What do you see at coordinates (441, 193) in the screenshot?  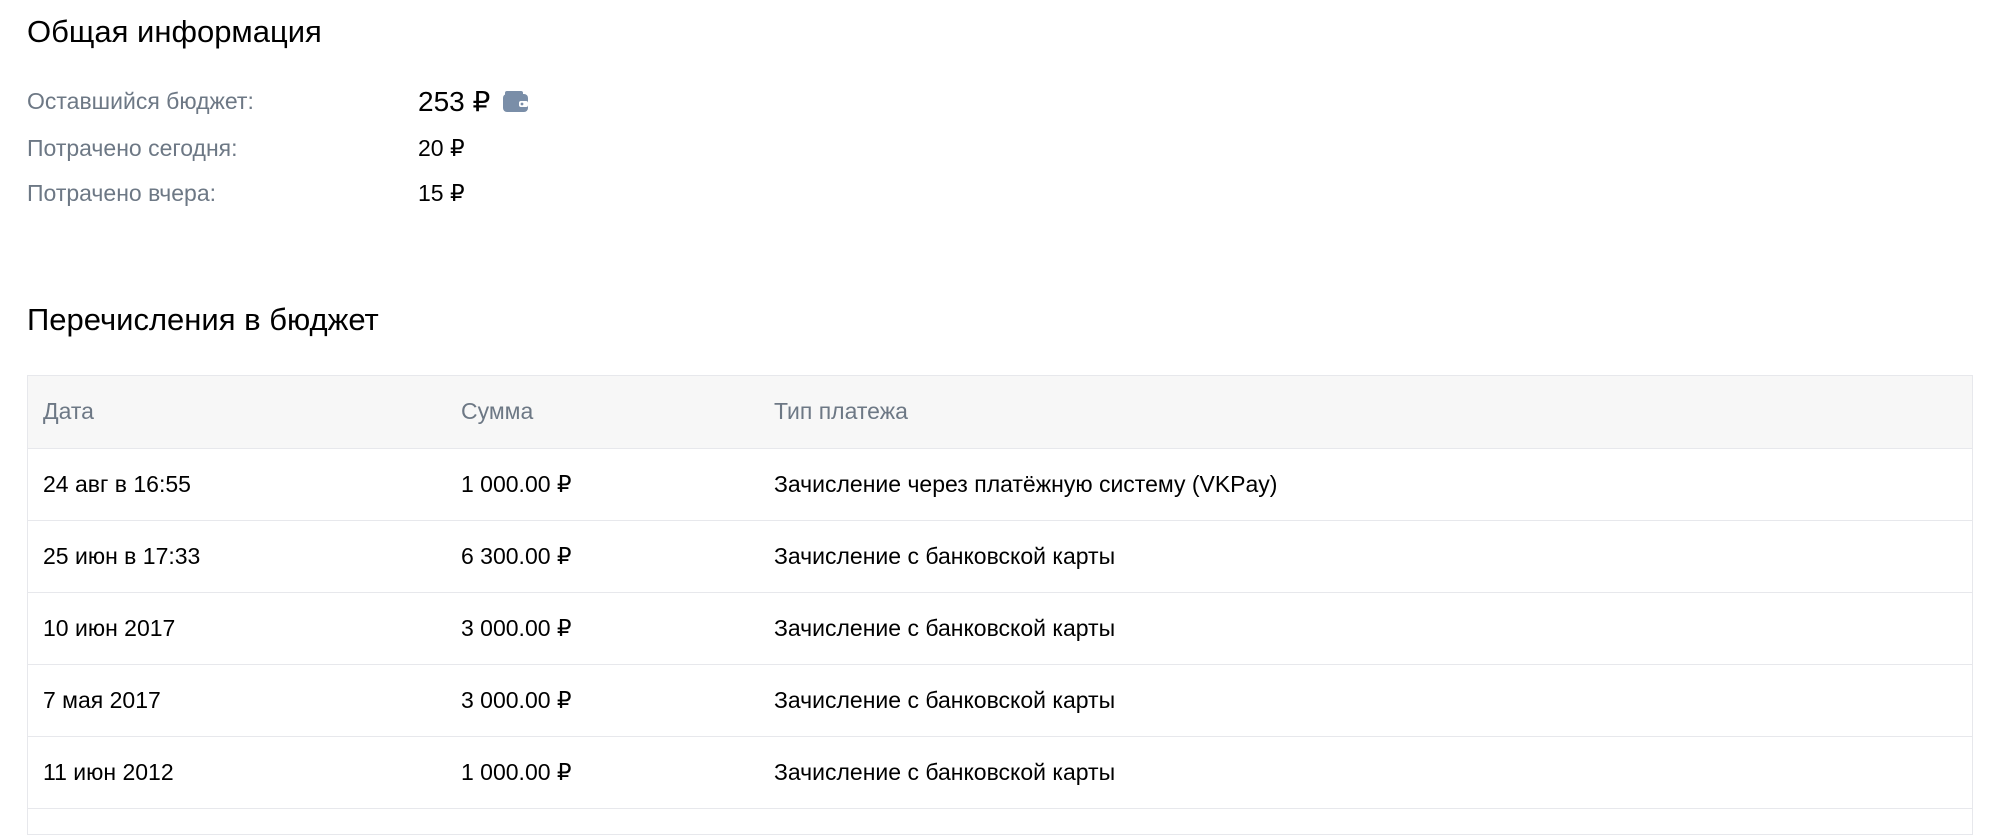 I see `spent-yesterday-value: 15 ₽` at bounding box center [441, 193].